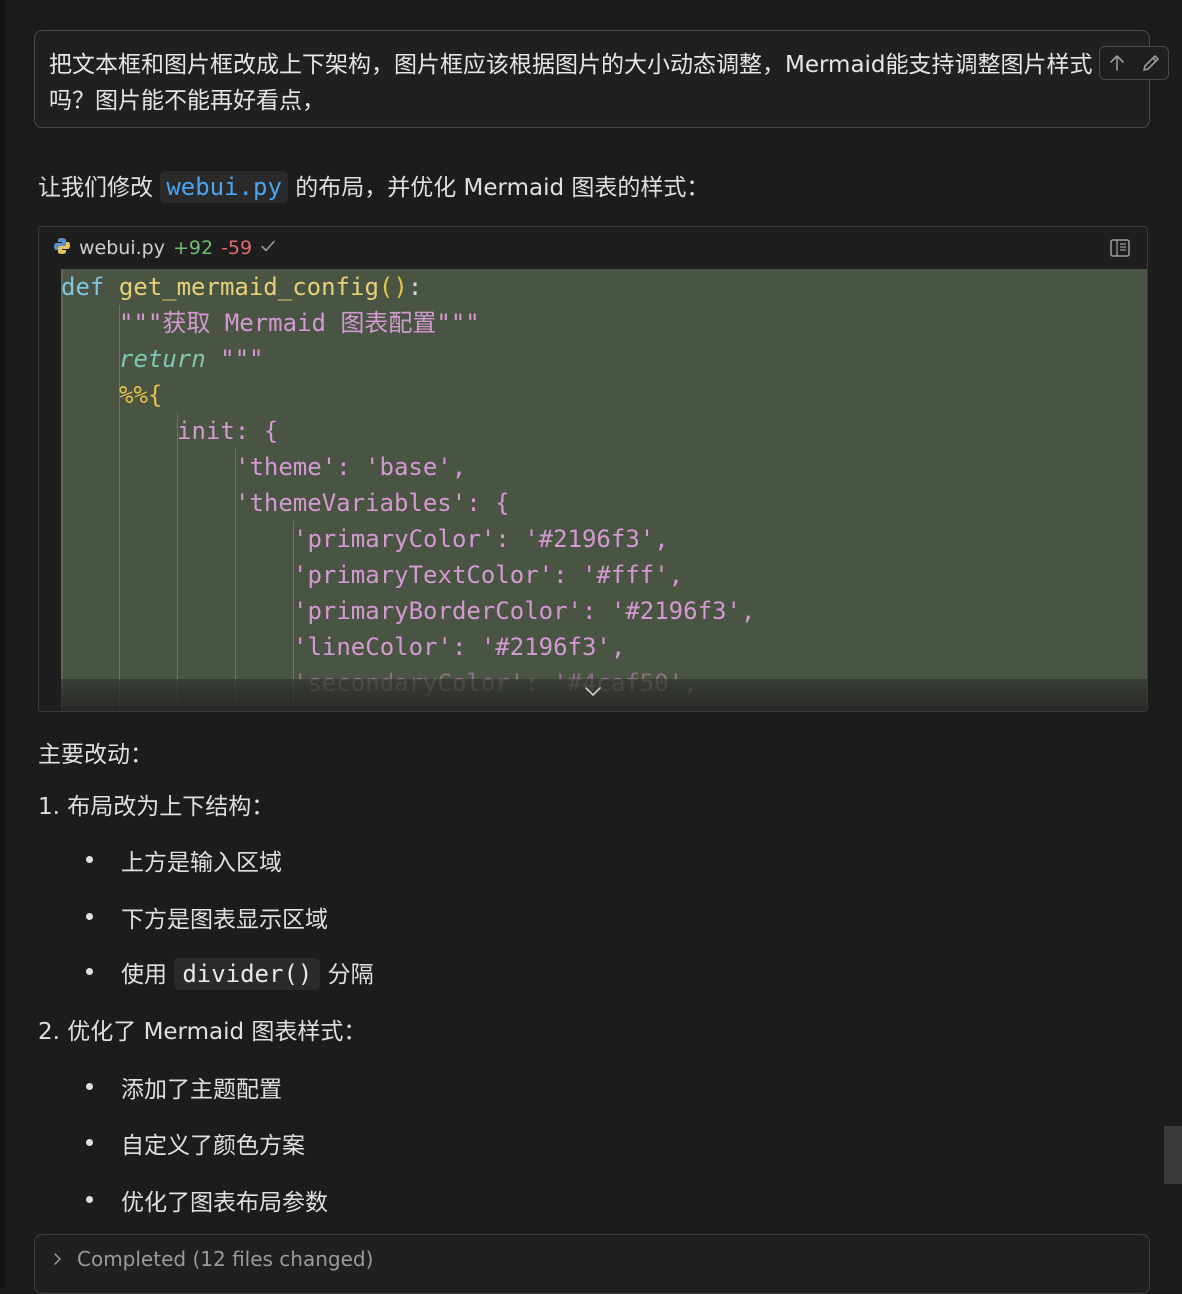 This screenshot has width=1182, height=1294. What do you see at coordinates (488, 575) in the screenshot?
I see `code-line: 'primaryTextColor': '#fff',` at bounding box center [488, 575].